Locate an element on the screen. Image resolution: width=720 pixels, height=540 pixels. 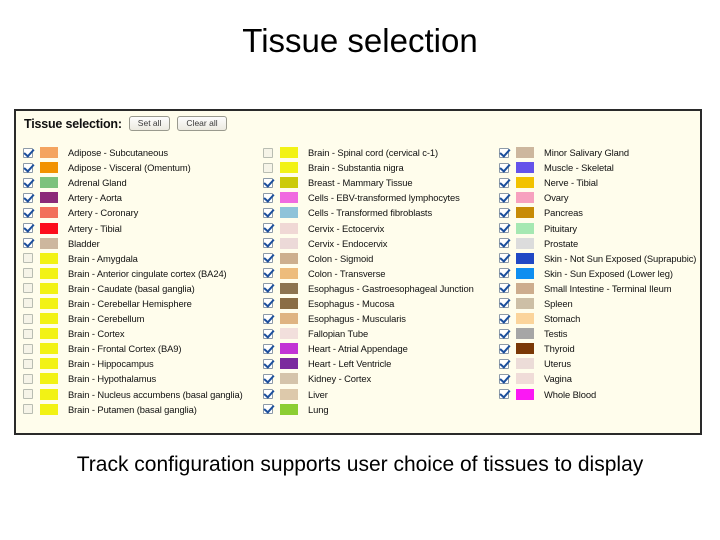
tissue-row: Brain - Cerebellar Hemisphere is located at coordinates (142, 303).